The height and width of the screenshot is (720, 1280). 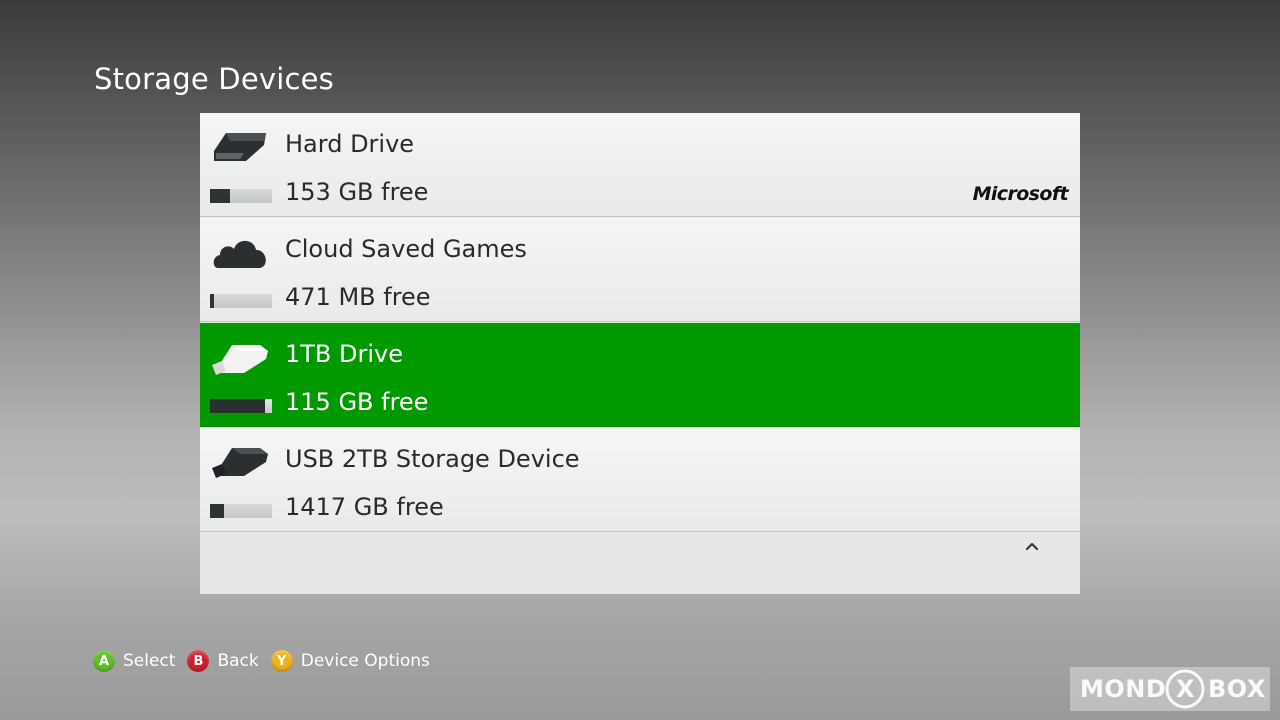 I want to click on b-button-icon: B, so click(x=198, y=661).